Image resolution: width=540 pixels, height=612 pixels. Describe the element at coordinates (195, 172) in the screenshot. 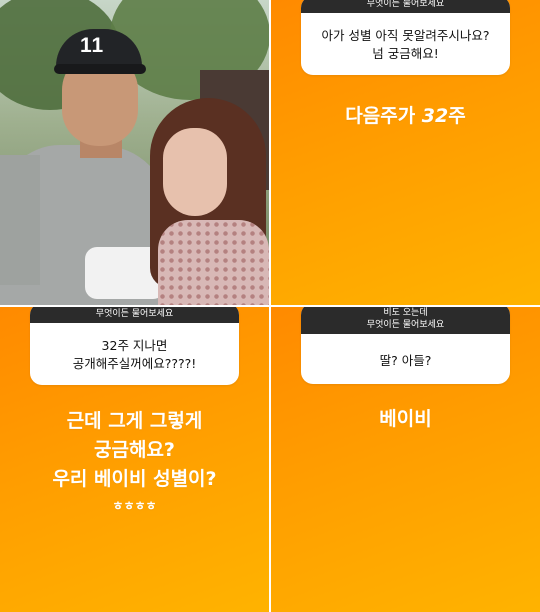

I see `woman-face` at that location.